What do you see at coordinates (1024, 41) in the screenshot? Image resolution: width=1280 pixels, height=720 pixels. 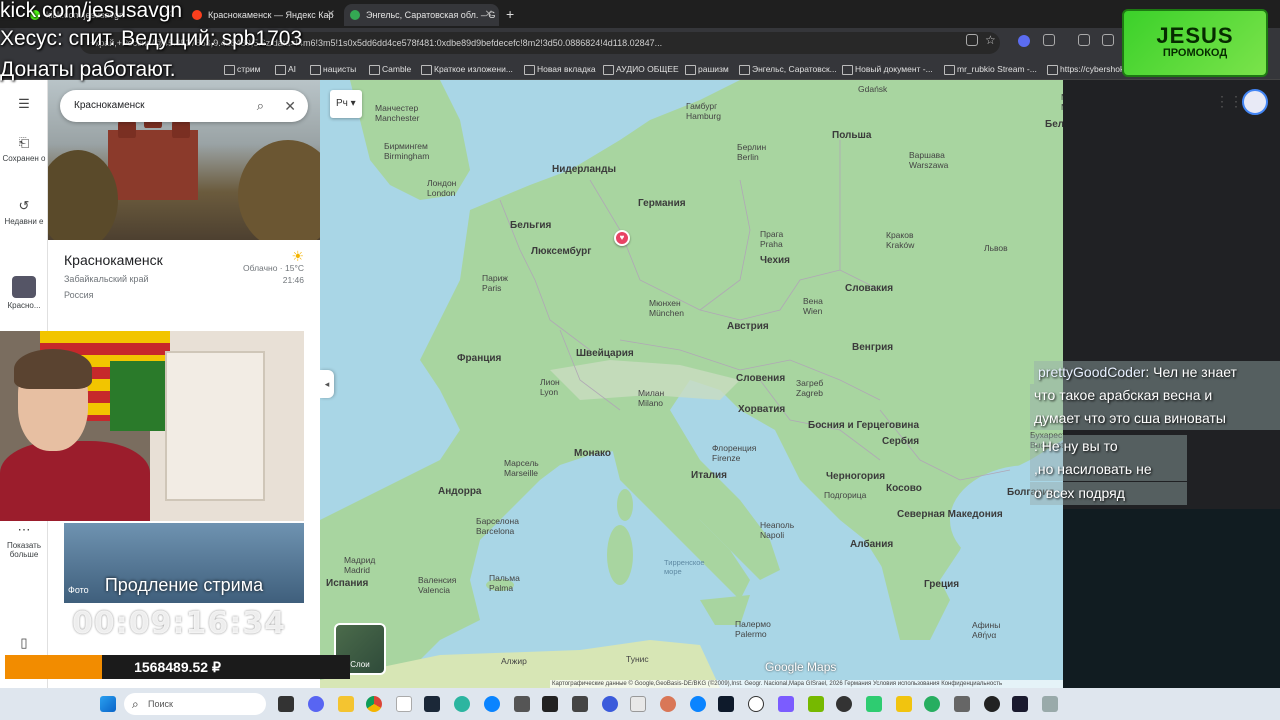 I see `extension-icon` at bounding box center [1024, 41].